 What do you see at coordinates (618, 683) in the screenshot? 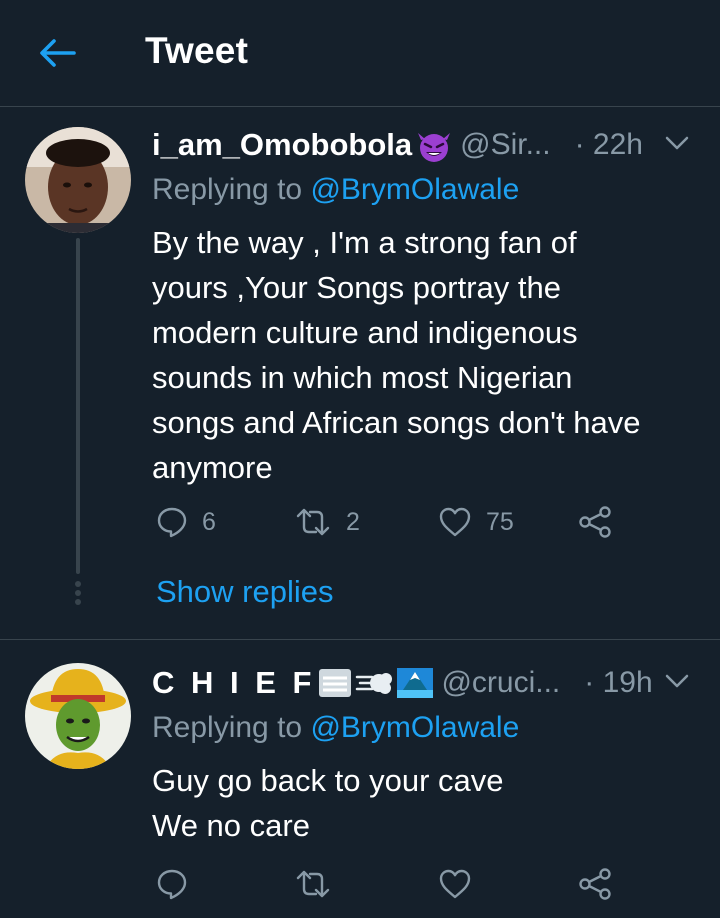
I see `tweet-timestamp: · 19h` at bounding box center [618, 683].